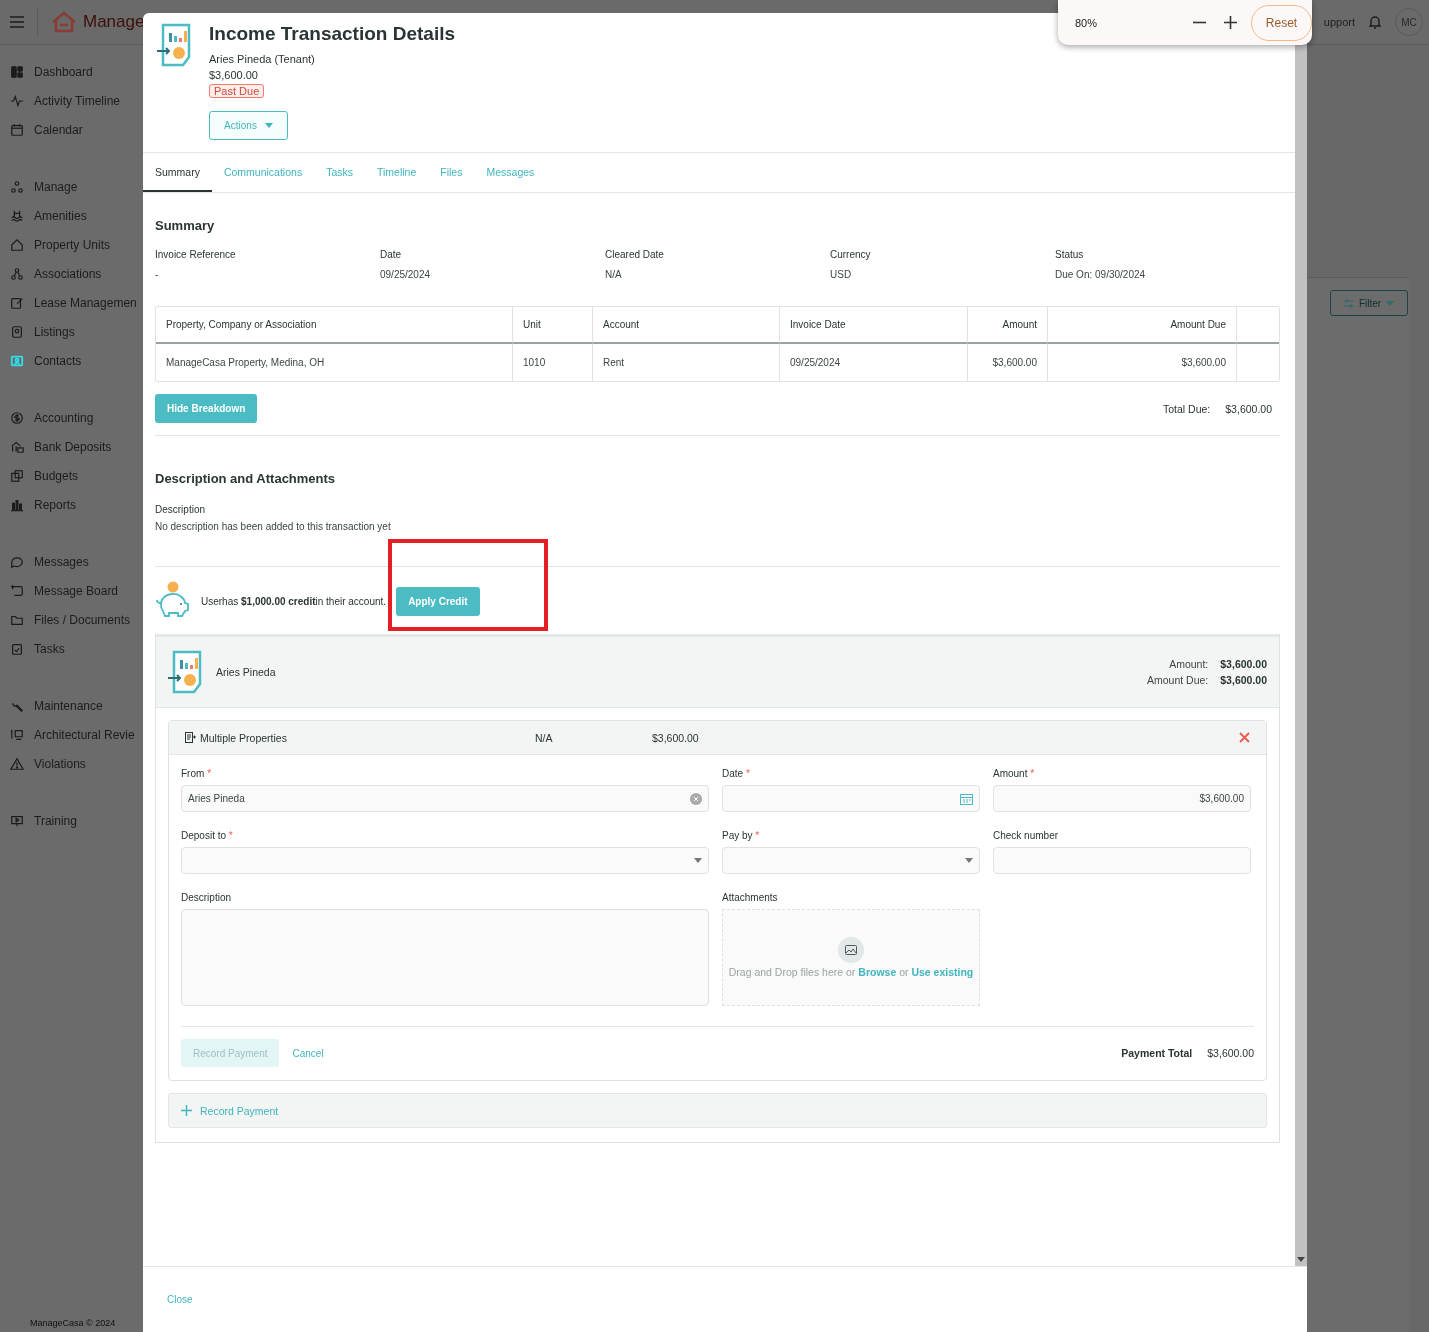  Describe the element at coordinates (510, 172) in the screenshot. I see `tab: Messages` at that location.